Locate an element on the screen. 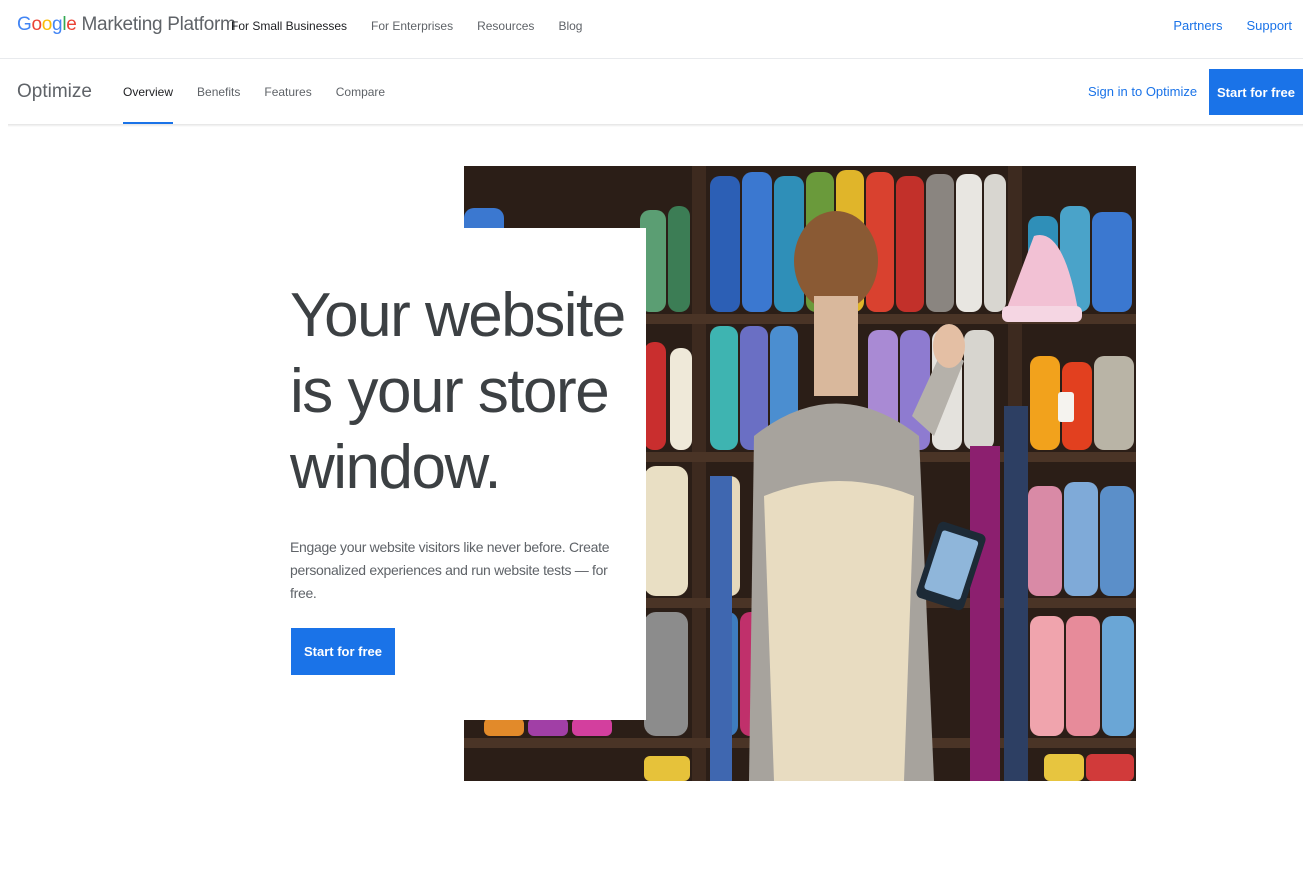 Image resolution: width=1303 pixels, height=892 pixels. google-letter: e is located at coordinates (71, 24).